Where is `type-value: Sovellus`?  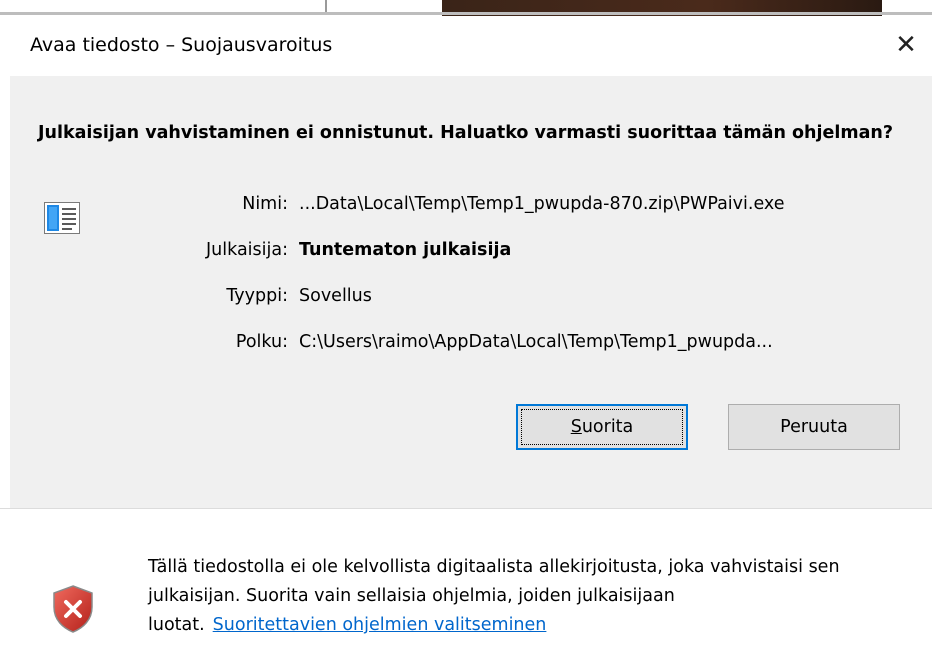
type-value: Sovellus is located at coordinates (335, 296).